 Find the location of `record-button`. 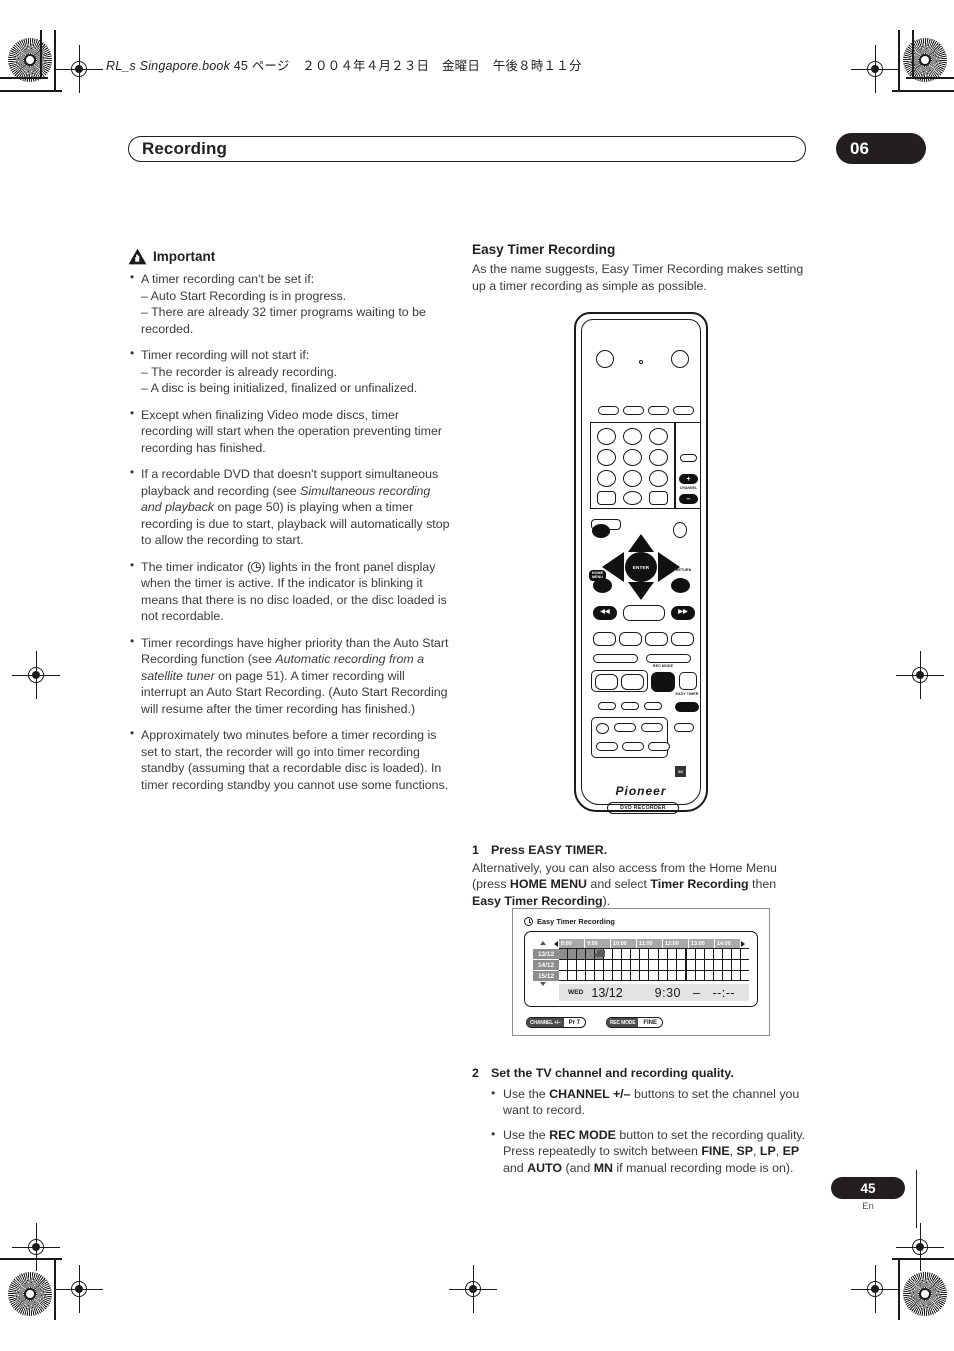

record-button is located at coordinates (606, 682).